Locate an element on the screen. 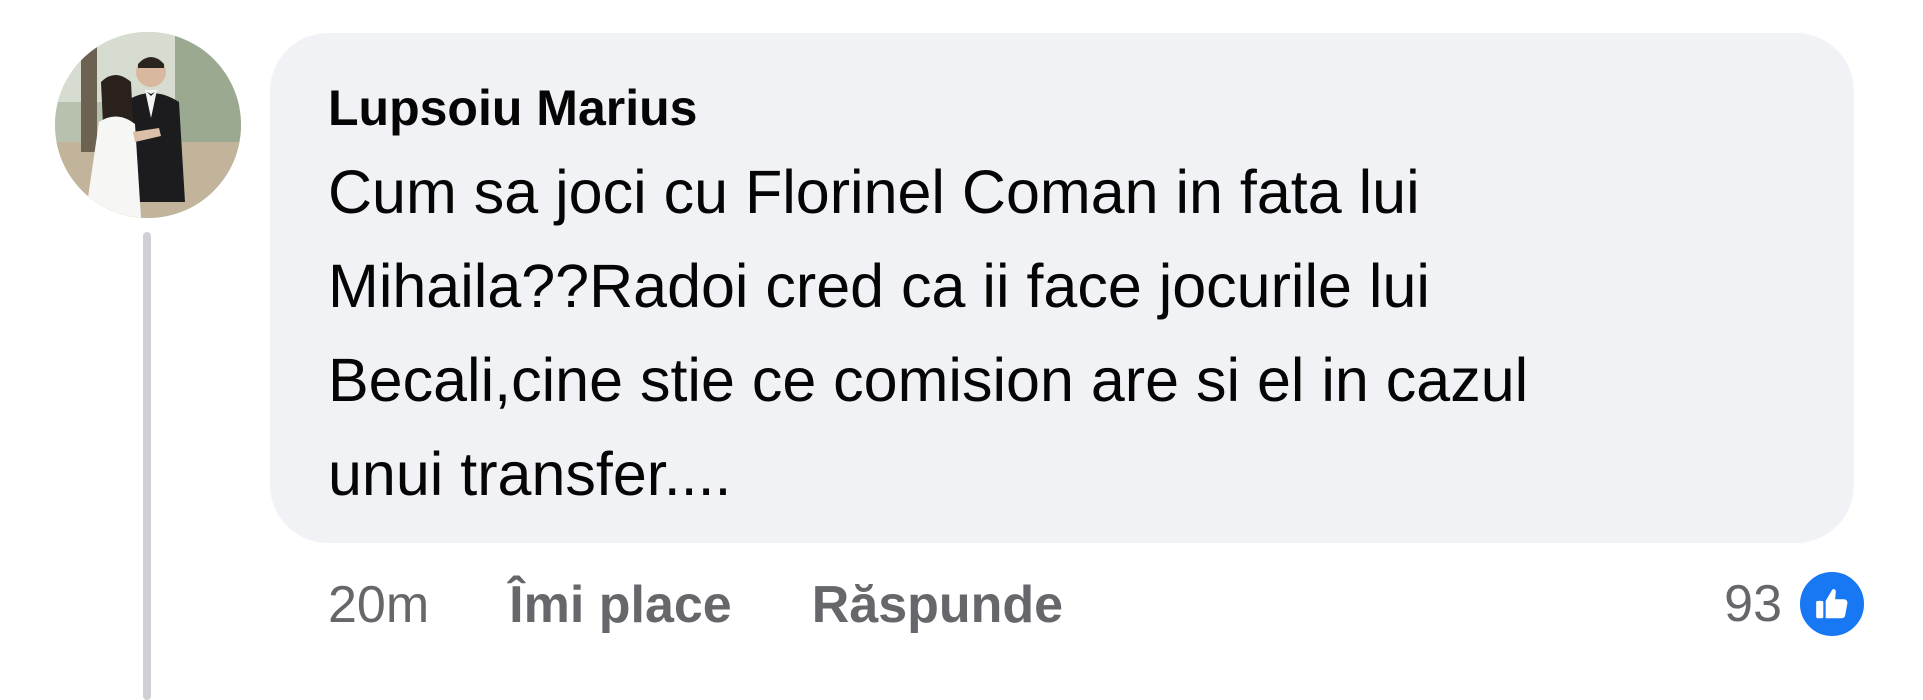 This screenshot has width=1923, height=700. reply-button: Răspunde is located at coordinates (937, 605).